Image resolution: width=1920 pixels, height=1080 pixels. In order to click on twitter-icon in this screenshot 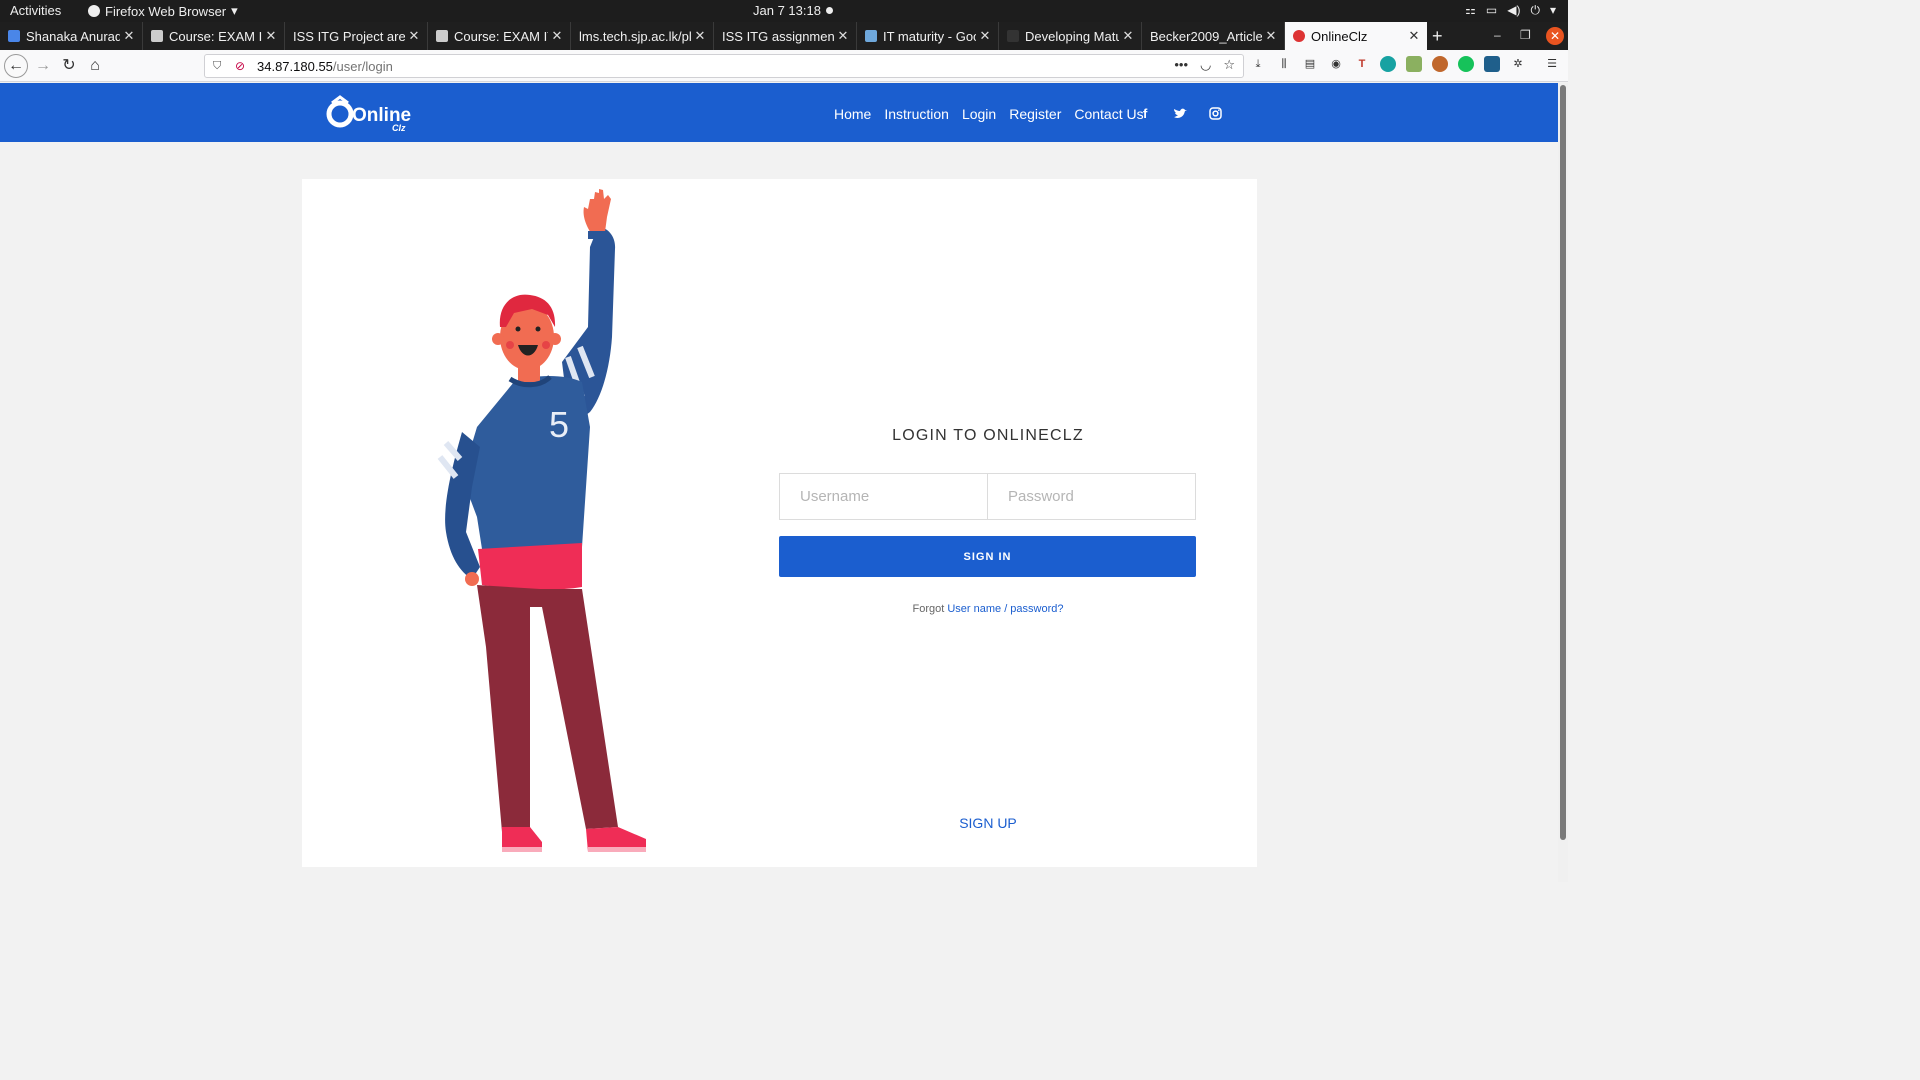, I will do `click(1180, 114)`.